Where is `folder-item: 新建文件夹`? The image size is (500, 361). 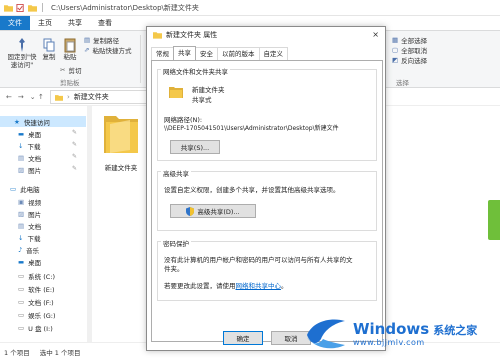
folder-item: 新建文件夹 is located at coordinates (121, 141).